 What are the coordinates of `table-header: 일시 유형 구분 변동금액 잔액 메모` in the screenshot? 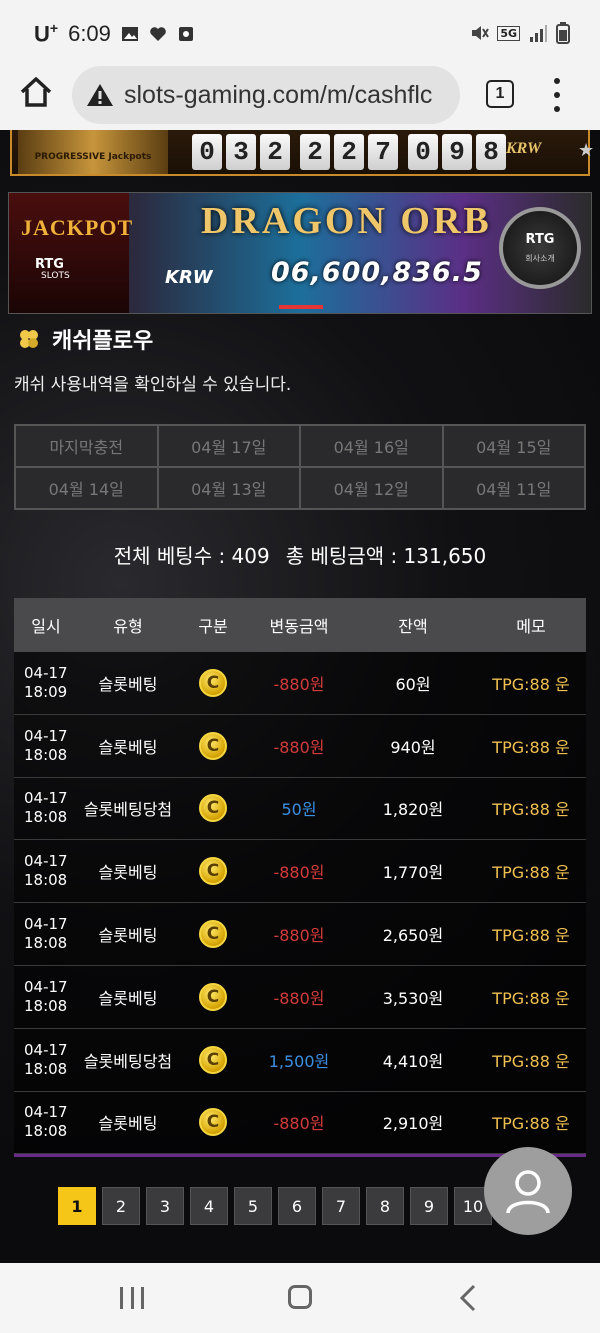 It's located at (300, 625).